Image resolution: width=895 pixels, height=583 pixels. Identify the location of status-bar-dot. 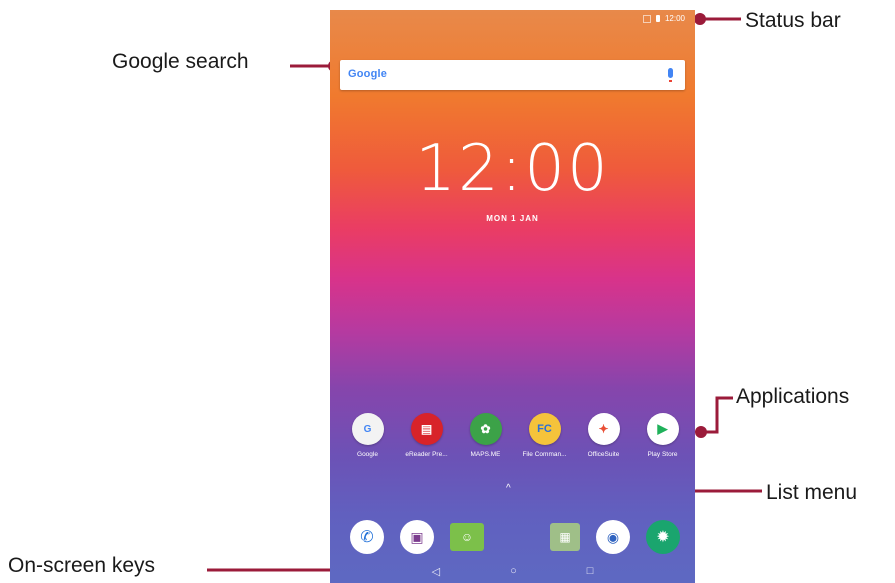
(700, 19).